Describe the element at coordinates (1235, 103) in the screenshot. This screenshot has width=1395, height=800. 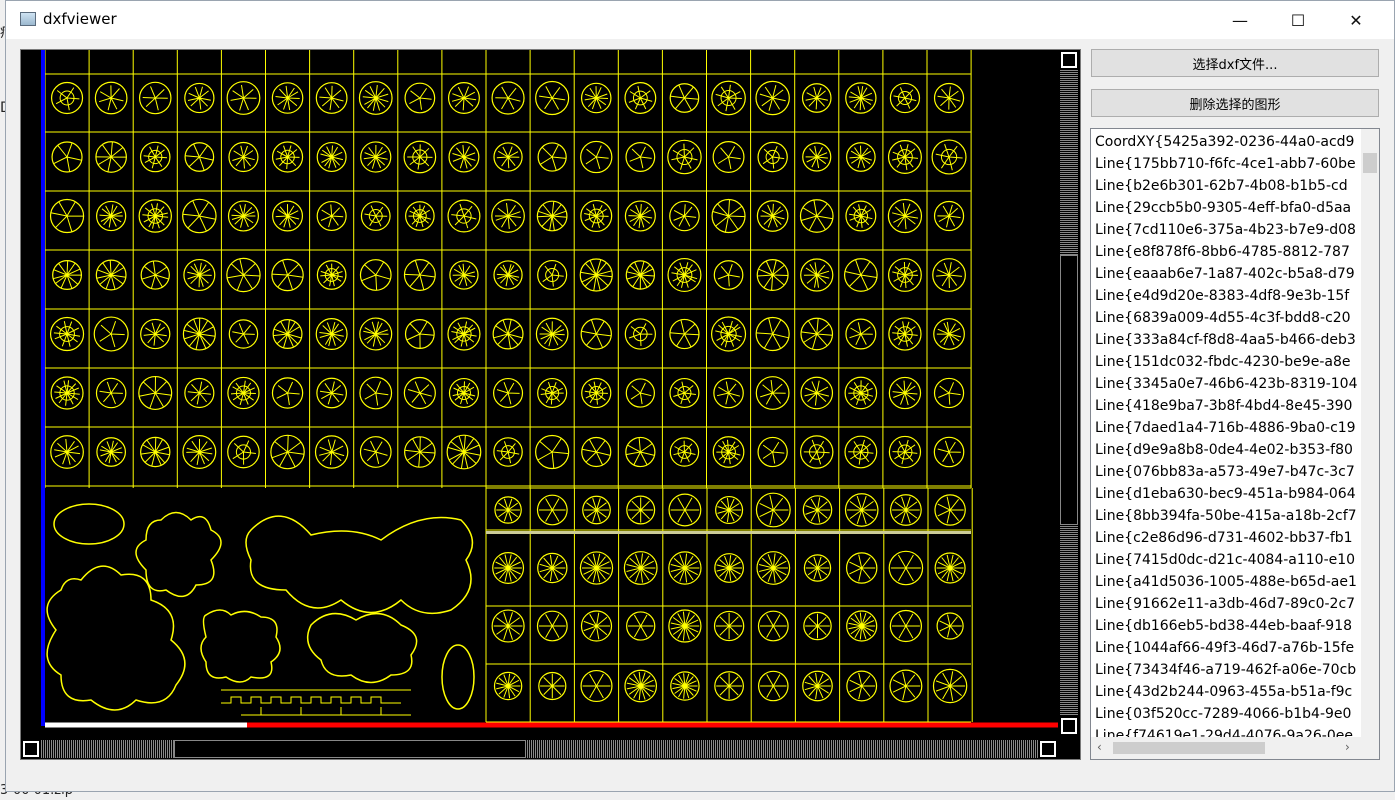
I see `delete-selected-shape-button: 删除选择的图形` at that location.